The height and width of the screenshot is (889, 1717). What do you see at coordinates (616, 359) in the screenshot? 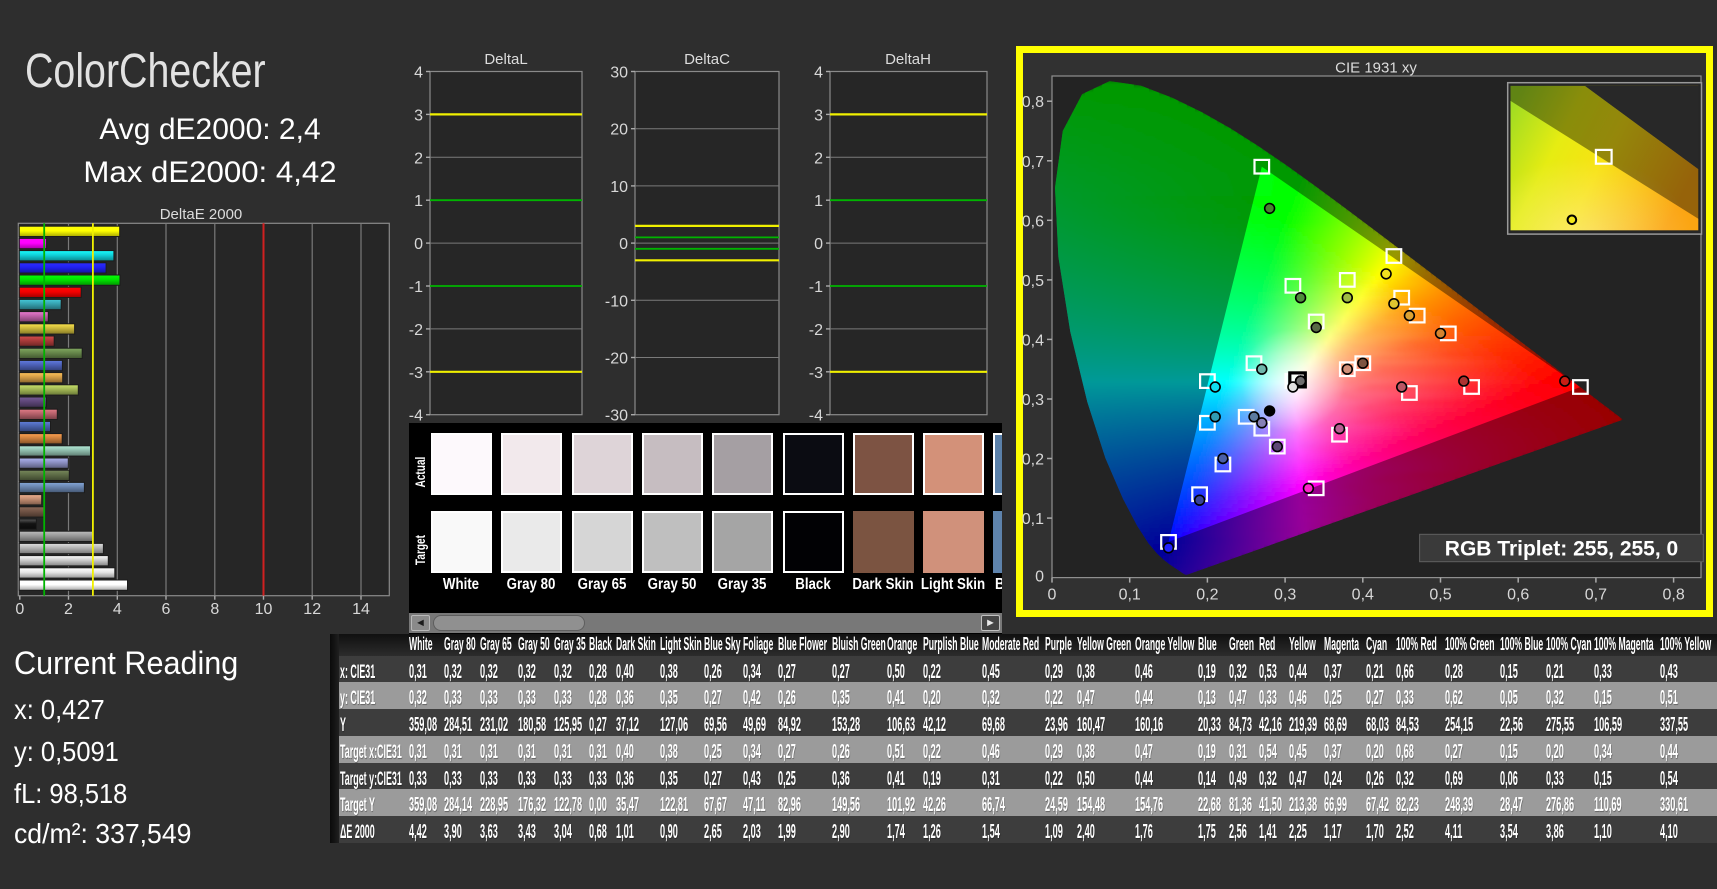
I see `svg-text: -20` at bounding box center [616, 359].